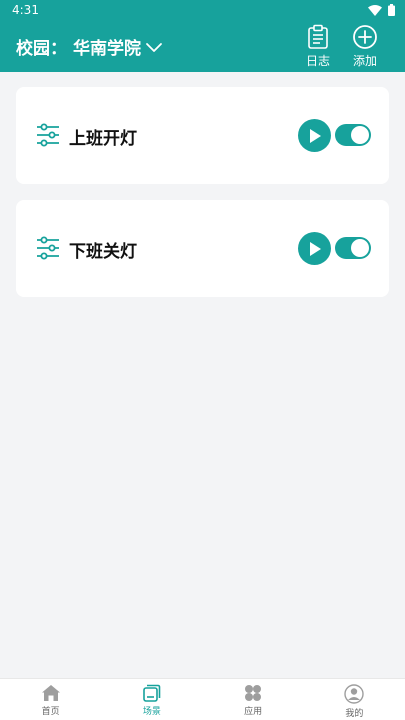  Describe the element at coordinates (354, 714) in the screenshot. I see `nav-label: 我的` at that location.